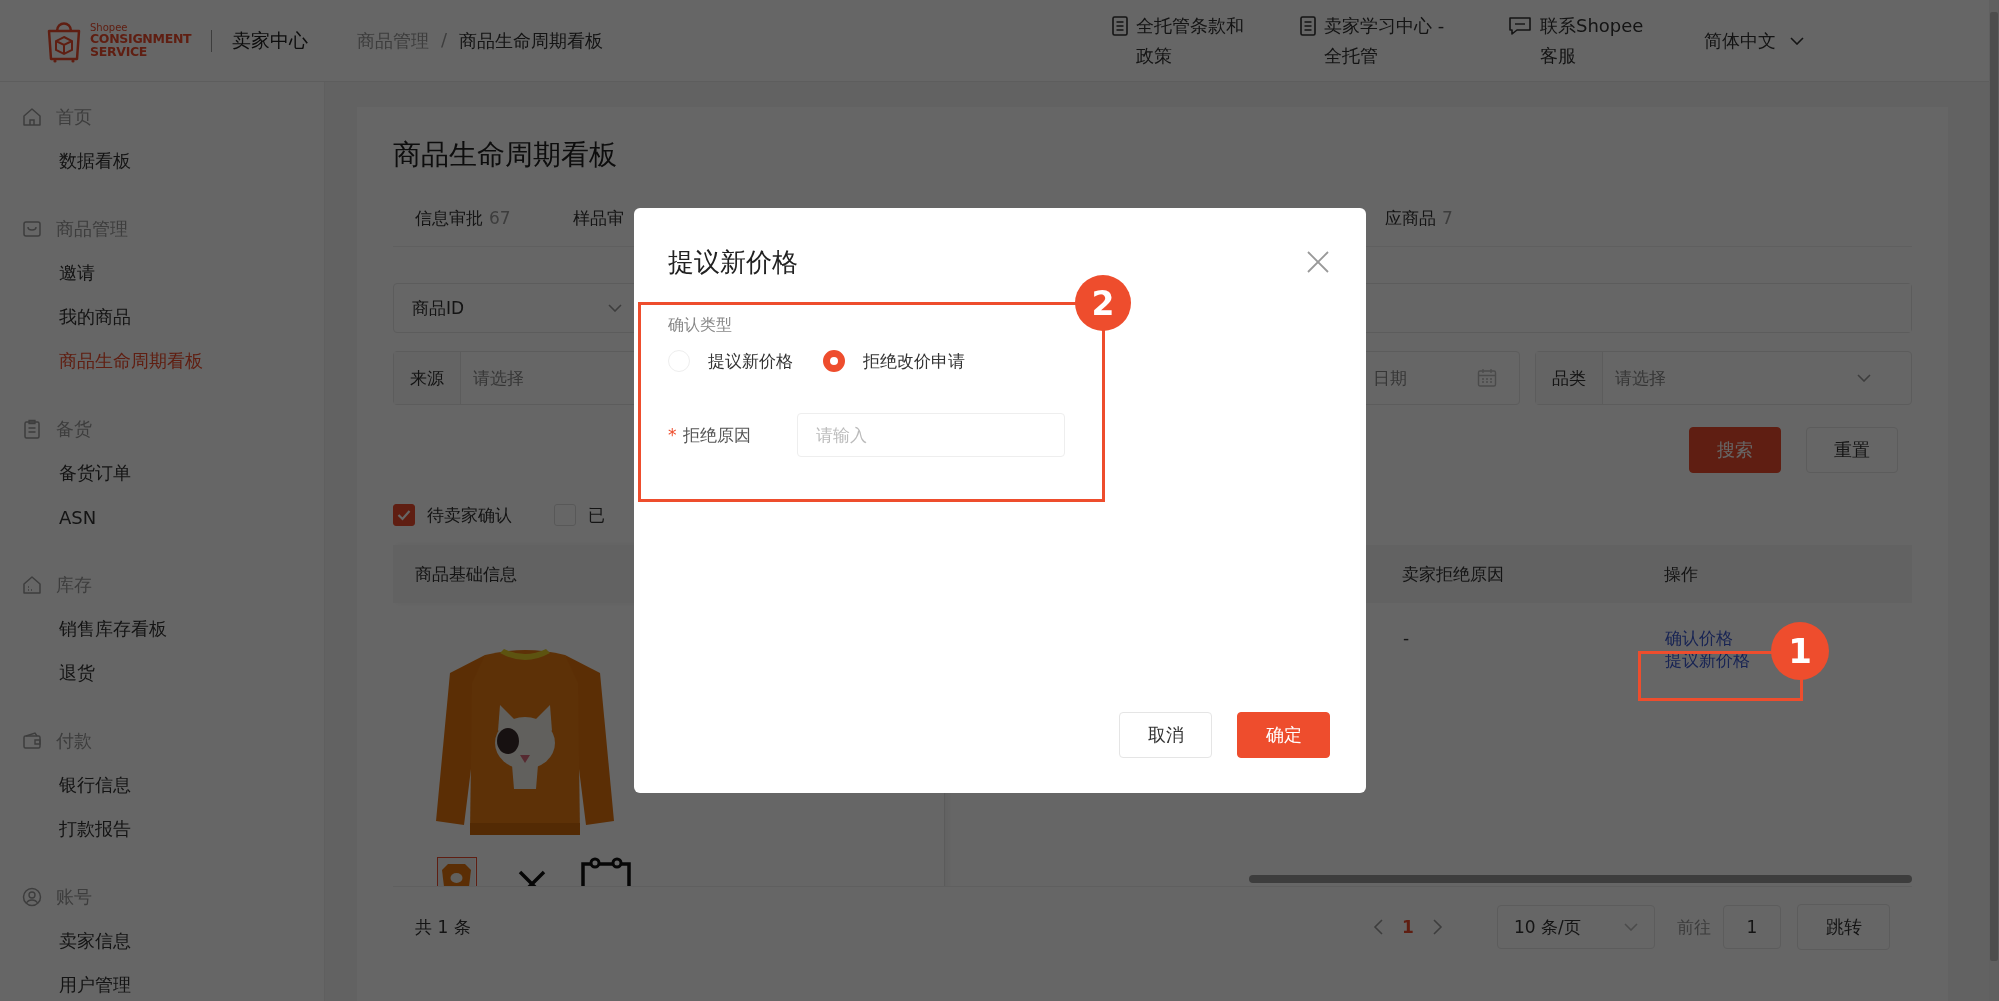  Describe the element at coordinates (1699, 638) in the screenshot. I see `action-link: 确认价格` at that location.